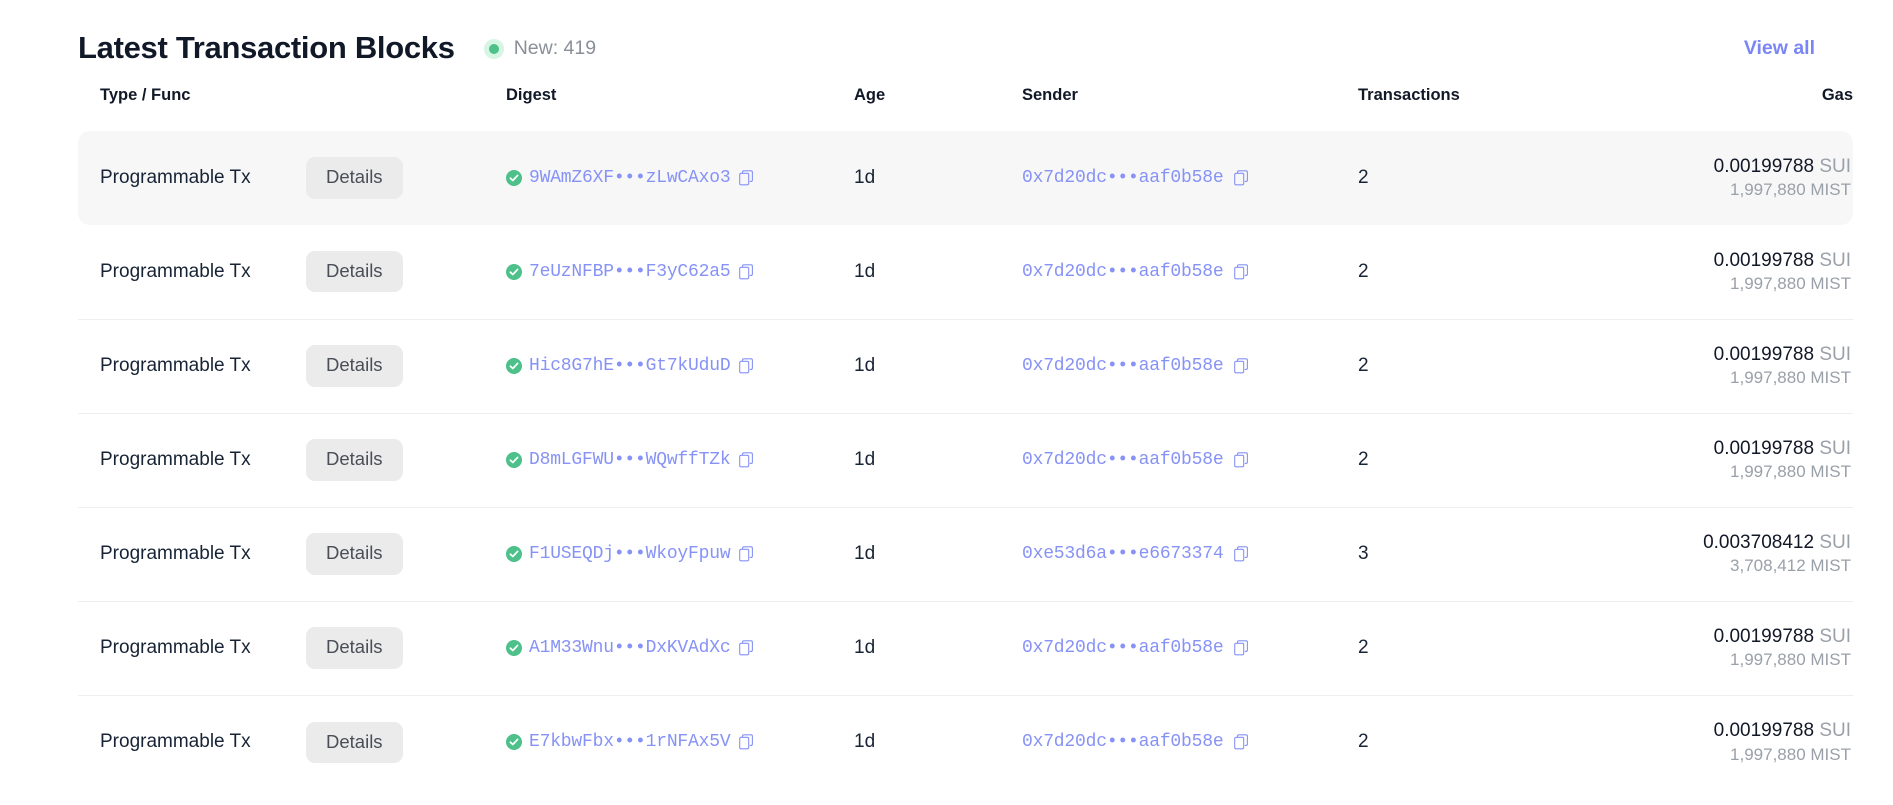 This screenshot has width=1893, height=805. Describe the element at coordinates (630, 272) in the screenshot. I see `digest-link: 7eUzNFBP•••F3yC62a5` at that location.